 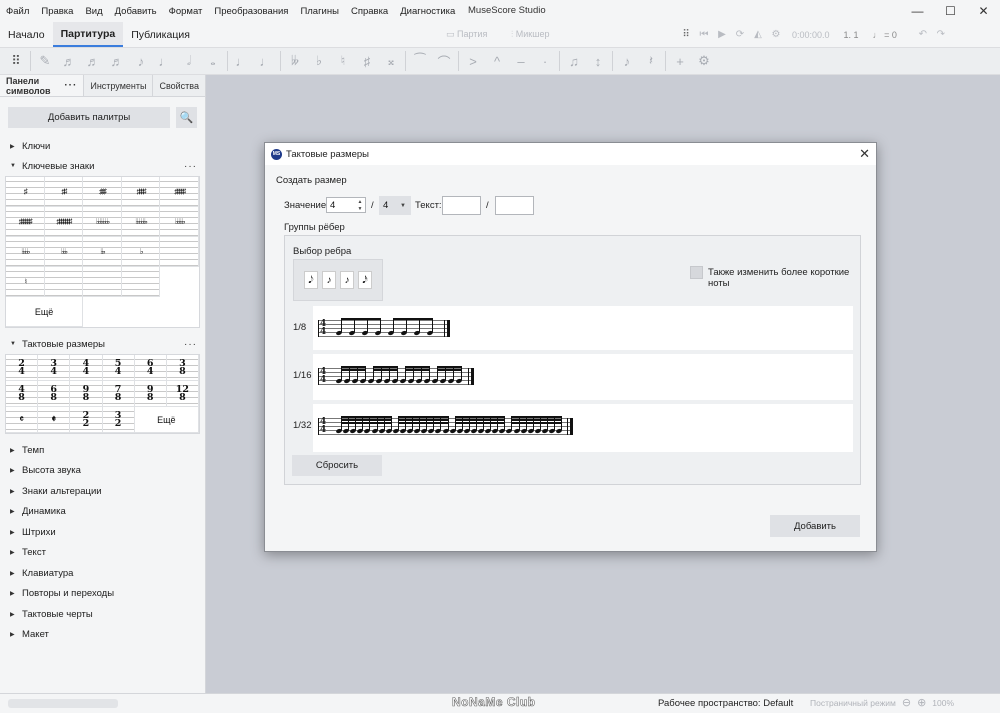 What do you see at coordinates (391, 61) in the screenshot?
I see `double-sharp-icon: 𝄪` at bounding box center [391, 61].